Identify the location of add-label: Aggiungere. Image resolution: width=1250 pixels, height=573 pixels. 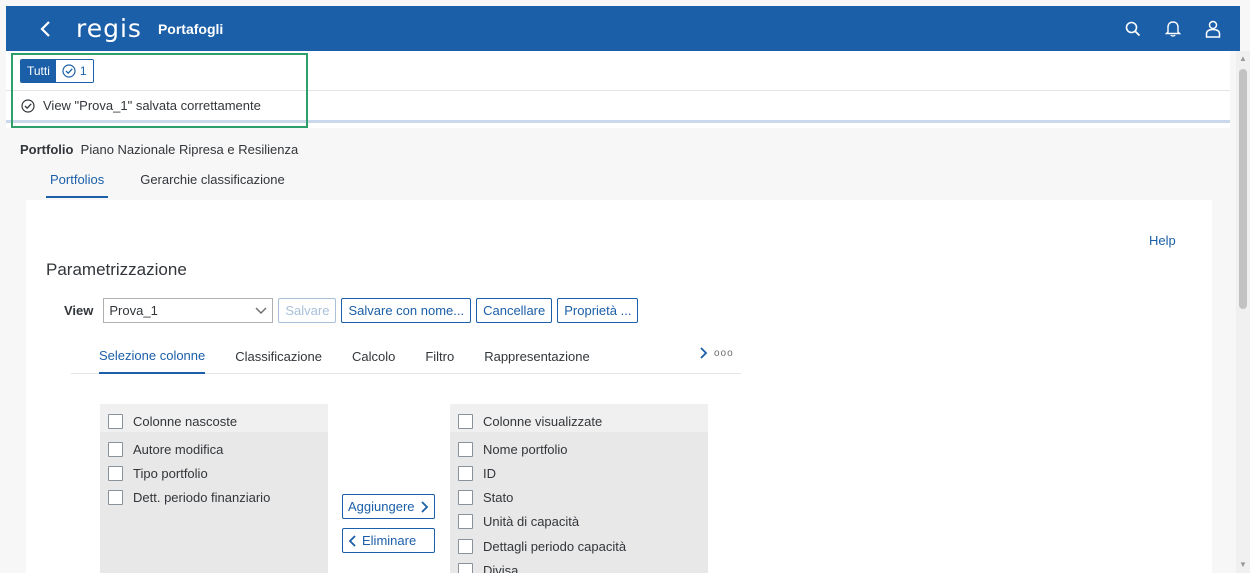
(381, 506).